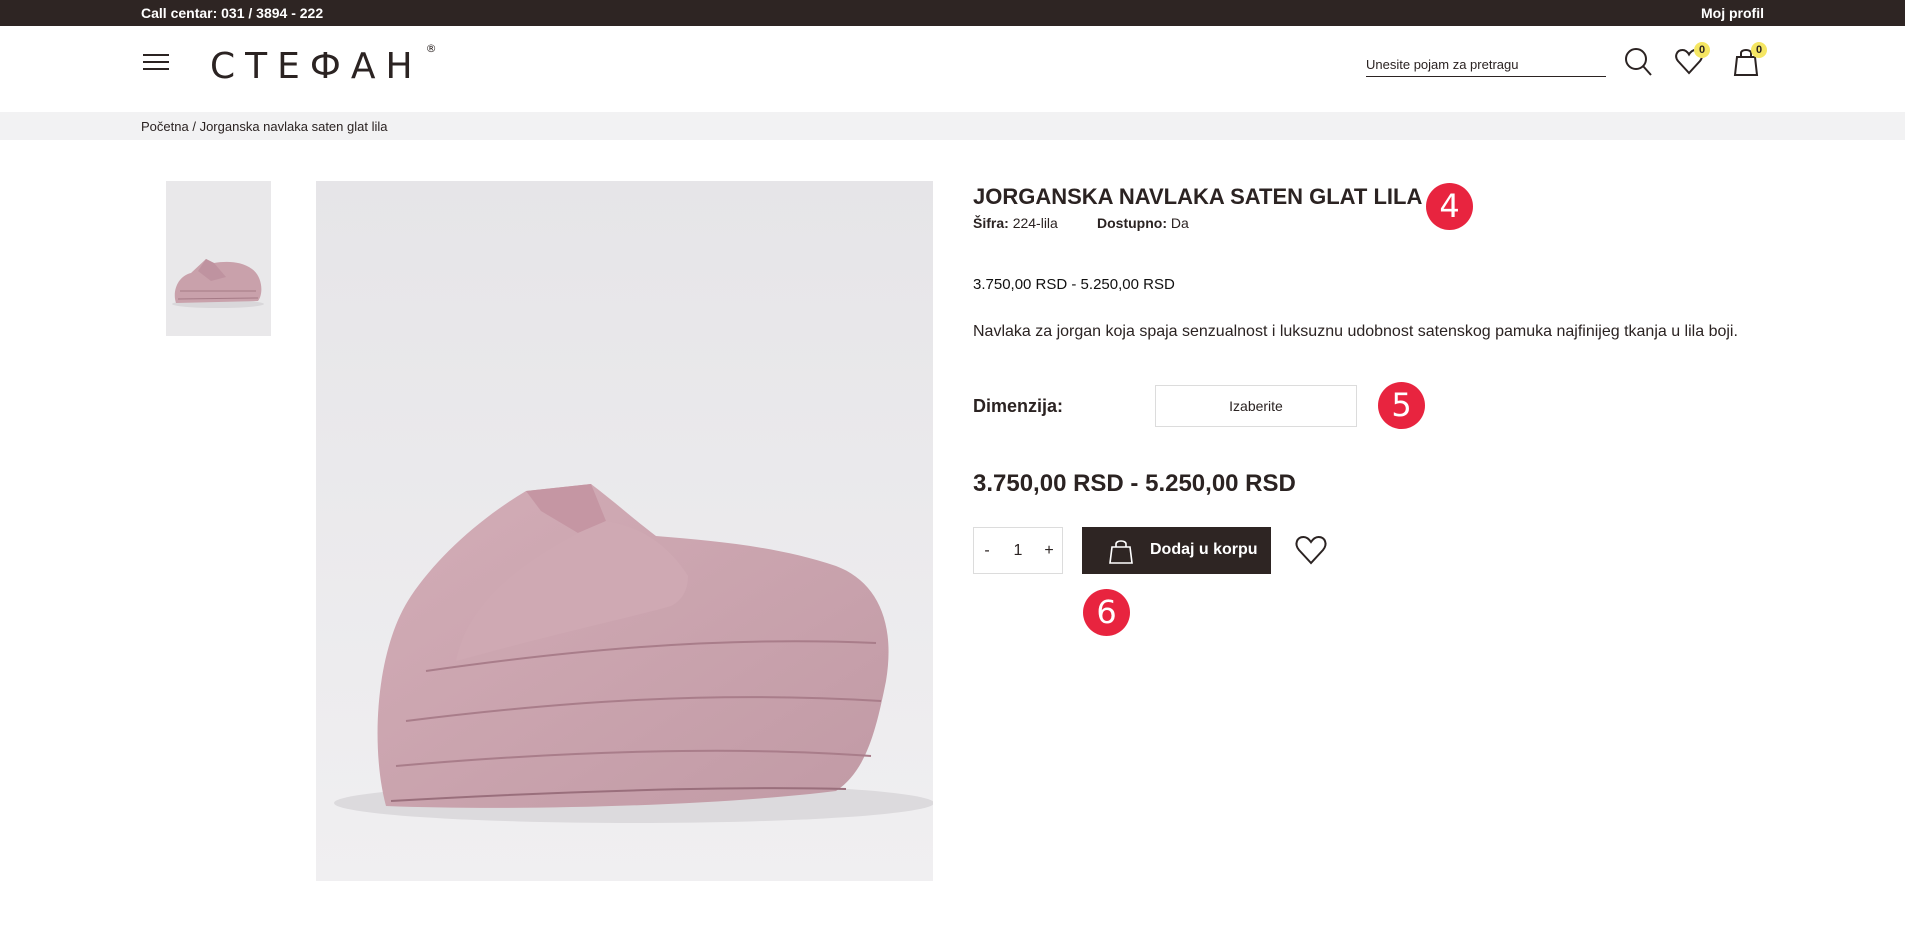 The image size is (1905, 926). What do you see at coordinates (1256, 406) in the screenshot?
I see `dimension-select: Izaberite` at bounding box center [1256, 406].